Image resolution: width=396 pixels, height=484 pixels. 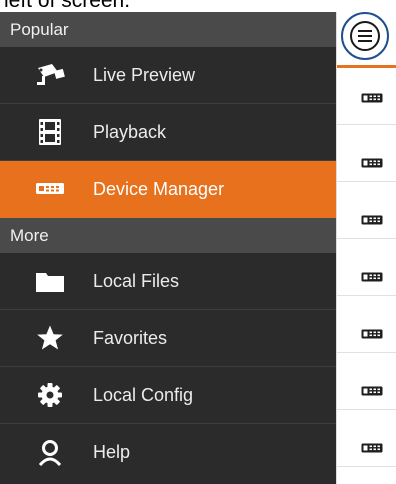 I want to click on menu-item-favorites: Favorites, so click(x=168, y=338).